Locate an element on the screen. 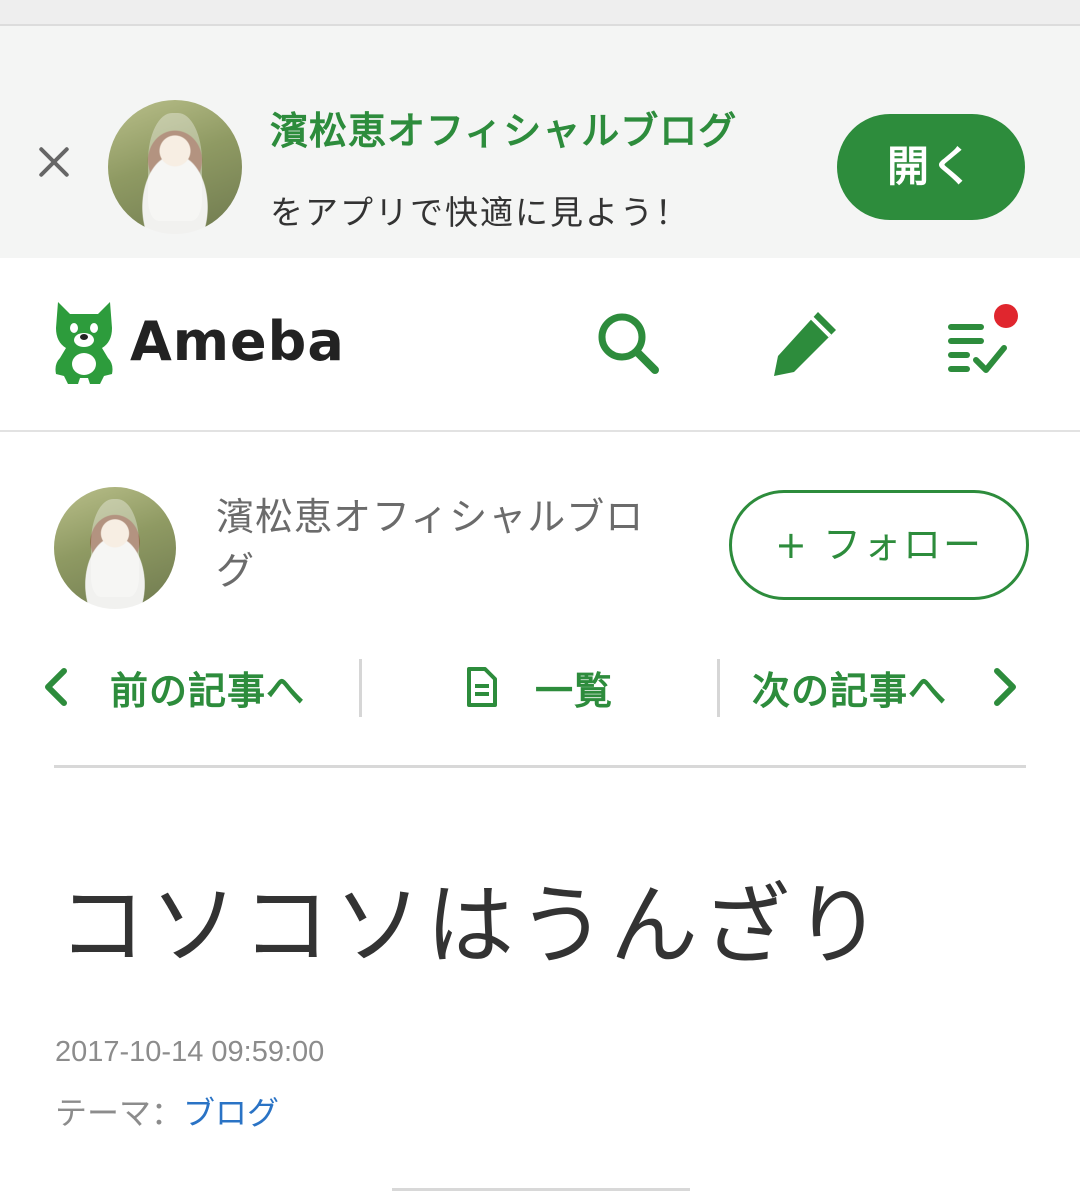 The image size is (1080, 1199). prev-article-label: 前の記事へ is located at coordinates (208, 690).